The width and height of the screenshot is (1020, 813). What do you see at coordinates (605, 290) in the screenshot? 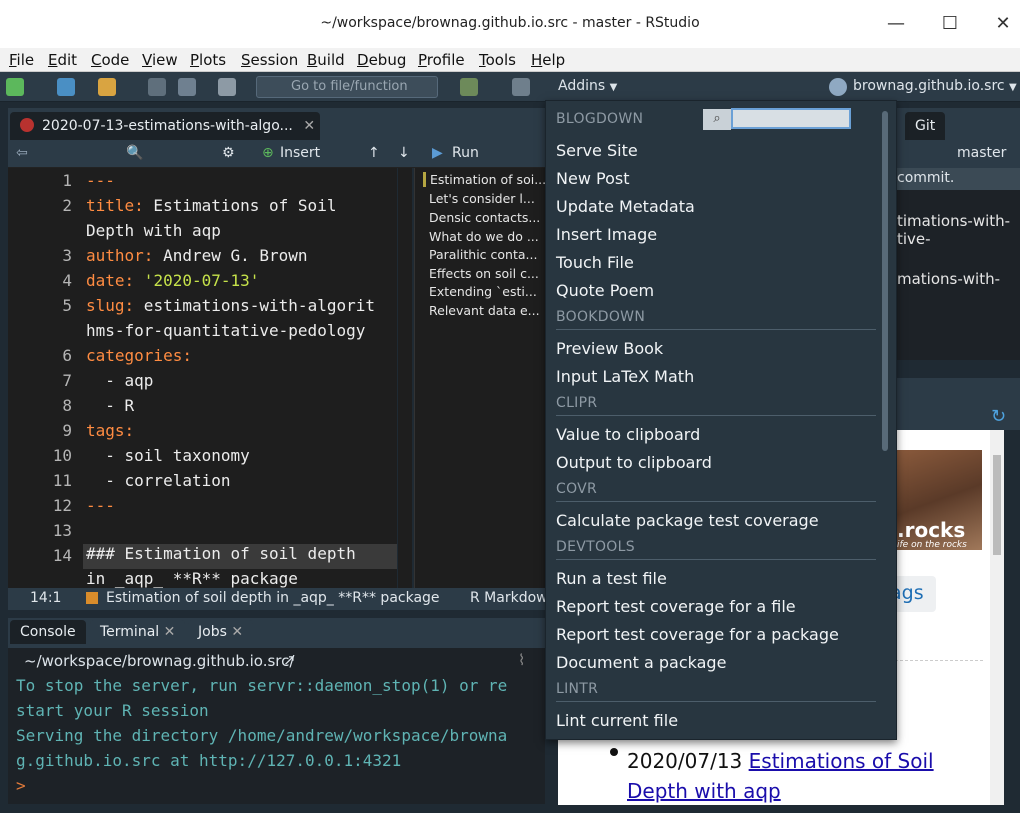
I see `addin-quote-poem: Quote Poem` at bounding box center [605, 290].